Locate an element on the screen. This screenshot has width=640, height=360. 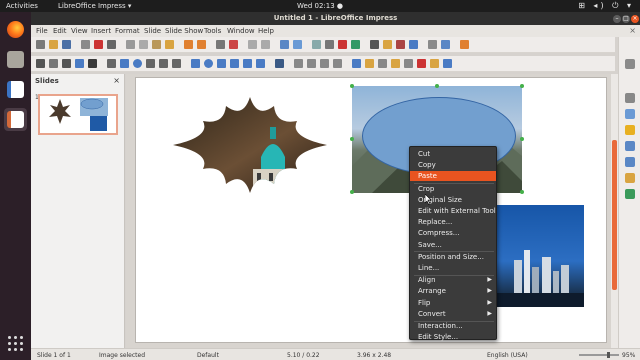
sidebar-menu-icon is located at coordinates (630, 64).